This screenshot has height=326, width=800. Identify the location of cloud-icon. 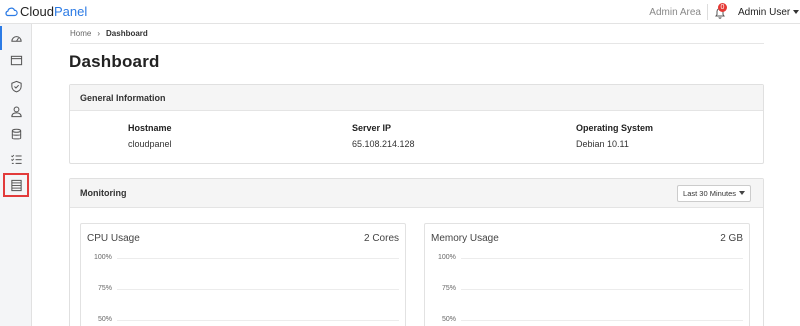
(11, 12).